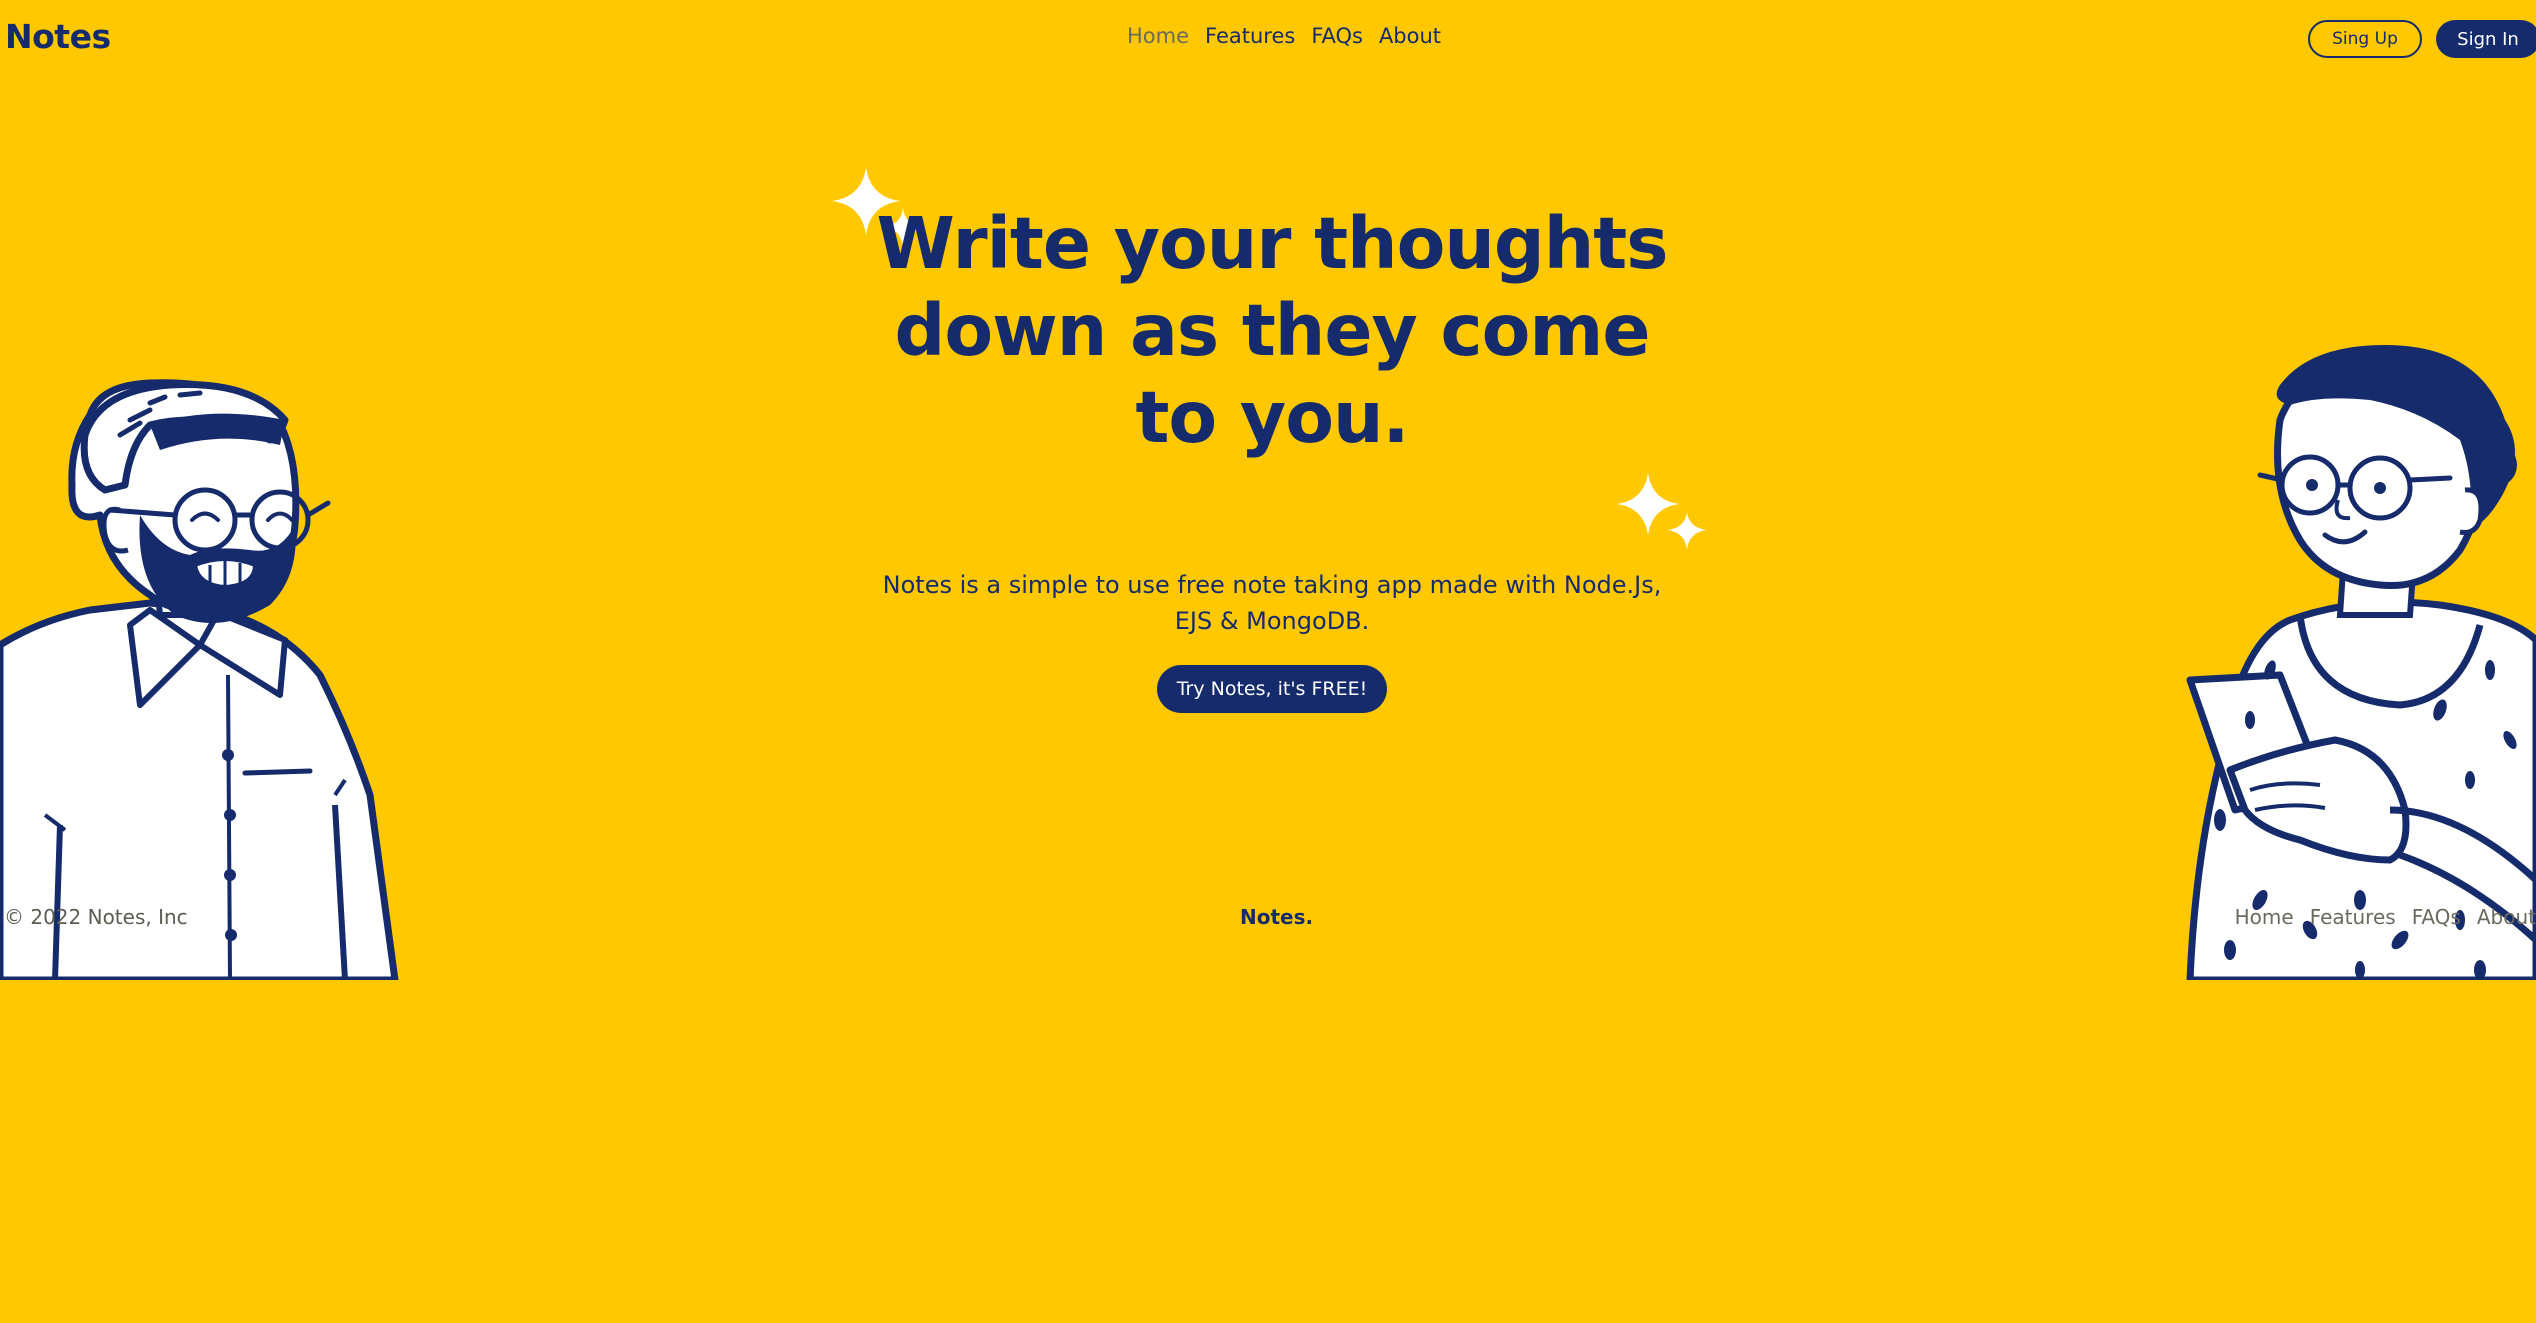 This screenshot has width=2536, height=1323. Describe the element at coordinates (1662, 511) in the screenshot. I see `sparkle-icon` at that location.